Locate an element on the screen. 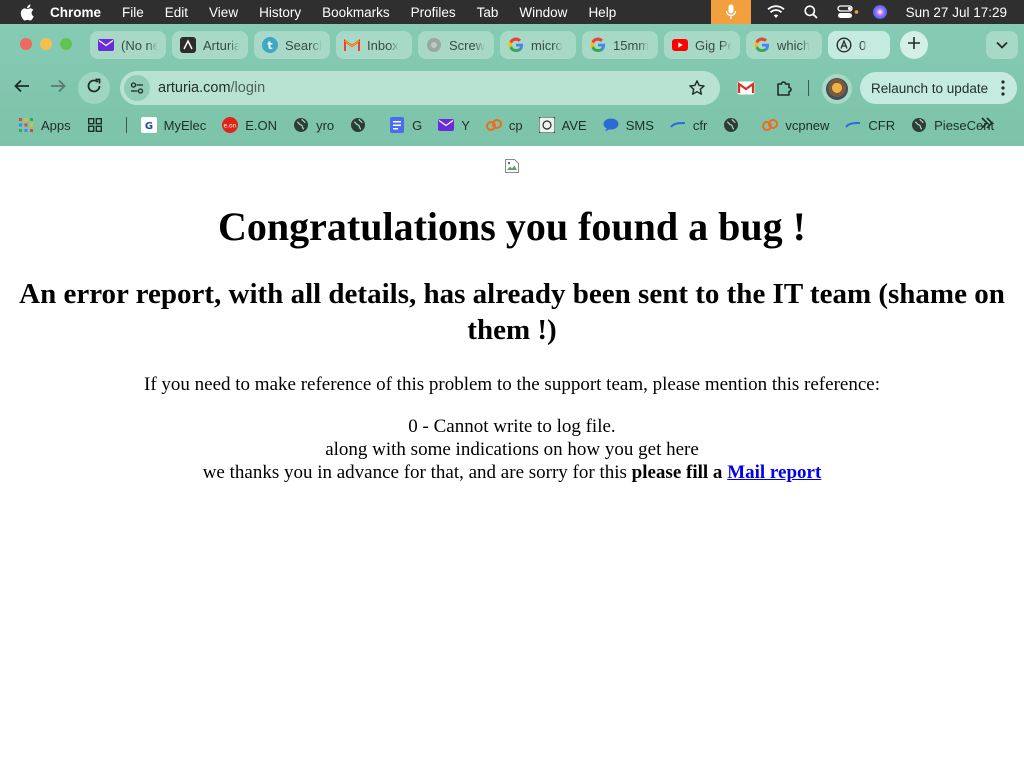  menu-profiles: Profiles is located at coordinates (433, 12).